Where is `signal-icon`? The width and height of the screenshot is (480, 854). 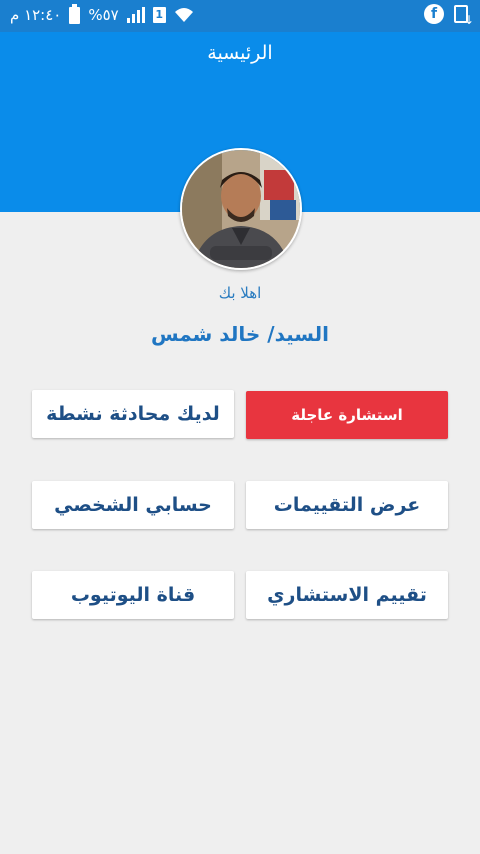 signal-icon is located at coordinates (135, 15).